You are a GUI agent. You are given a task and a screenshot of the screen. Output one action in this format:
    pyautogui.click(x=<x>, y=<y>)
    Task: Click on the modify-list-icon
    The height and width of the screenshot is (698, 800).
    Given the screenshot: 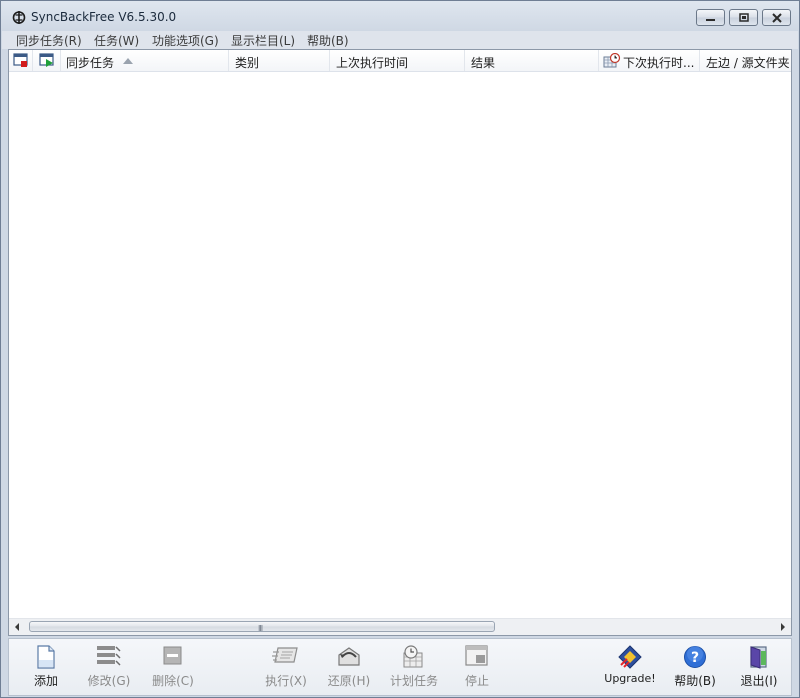 What is the action you would take?
    pyautogui.click(x=109, y=656)
    